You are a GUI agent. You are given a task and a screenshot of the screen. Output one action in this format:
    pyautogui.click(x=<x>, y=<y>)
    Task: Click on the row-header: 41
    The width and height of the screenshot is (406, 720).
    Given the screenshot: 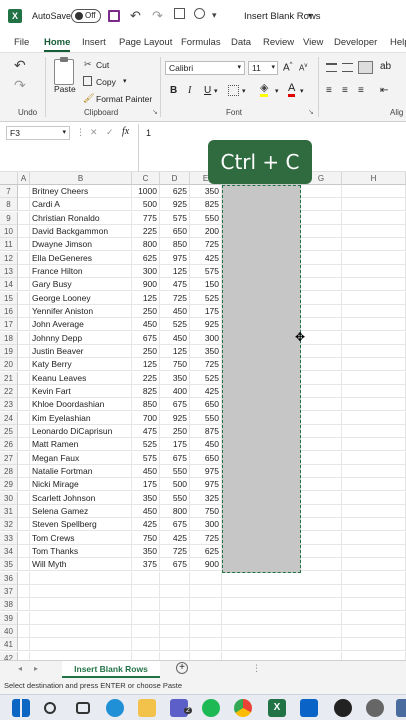 What is the action you would take?
    pyautogui.click(x=9, y=645)
    